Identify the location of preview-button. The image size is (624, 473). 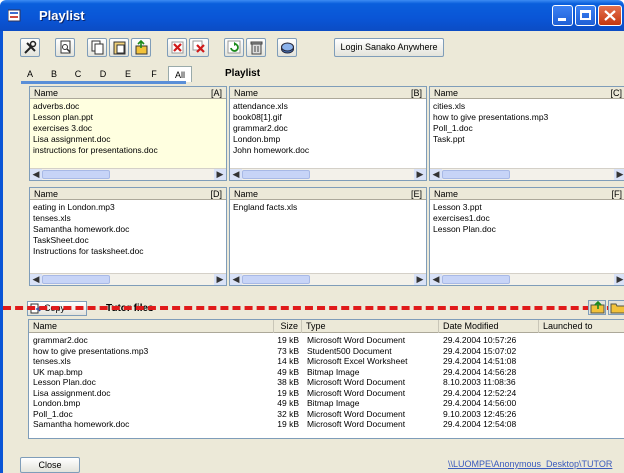
(65, 47).